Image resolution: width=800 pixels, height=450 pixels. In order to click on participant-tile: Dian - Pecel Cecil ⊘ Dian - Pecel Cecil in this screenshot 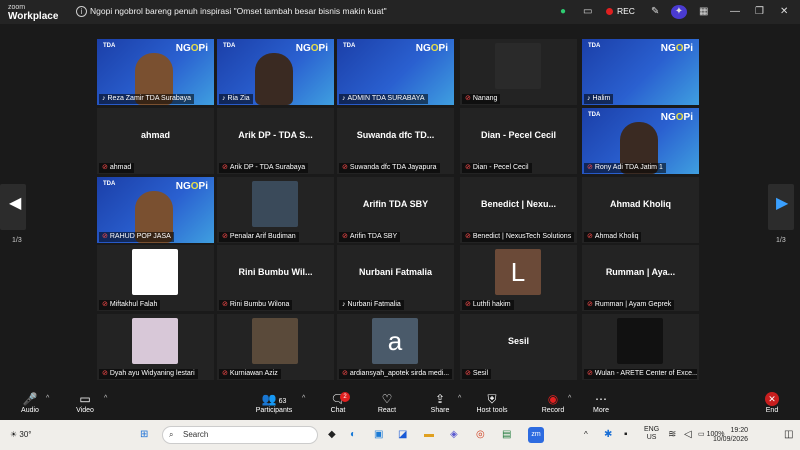, I will do `click(518, 141)`.